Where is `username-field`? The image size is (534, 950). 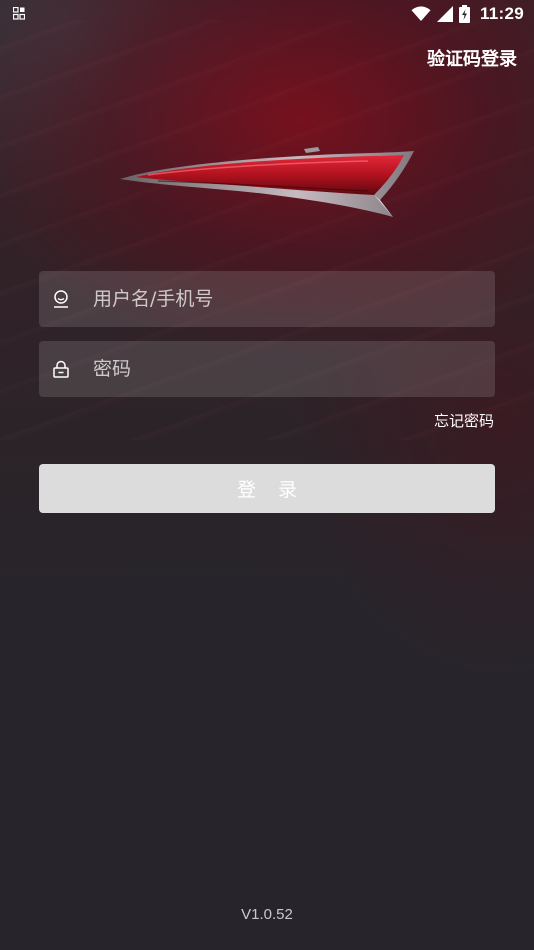 username-field is located at coordinates (267, 299).